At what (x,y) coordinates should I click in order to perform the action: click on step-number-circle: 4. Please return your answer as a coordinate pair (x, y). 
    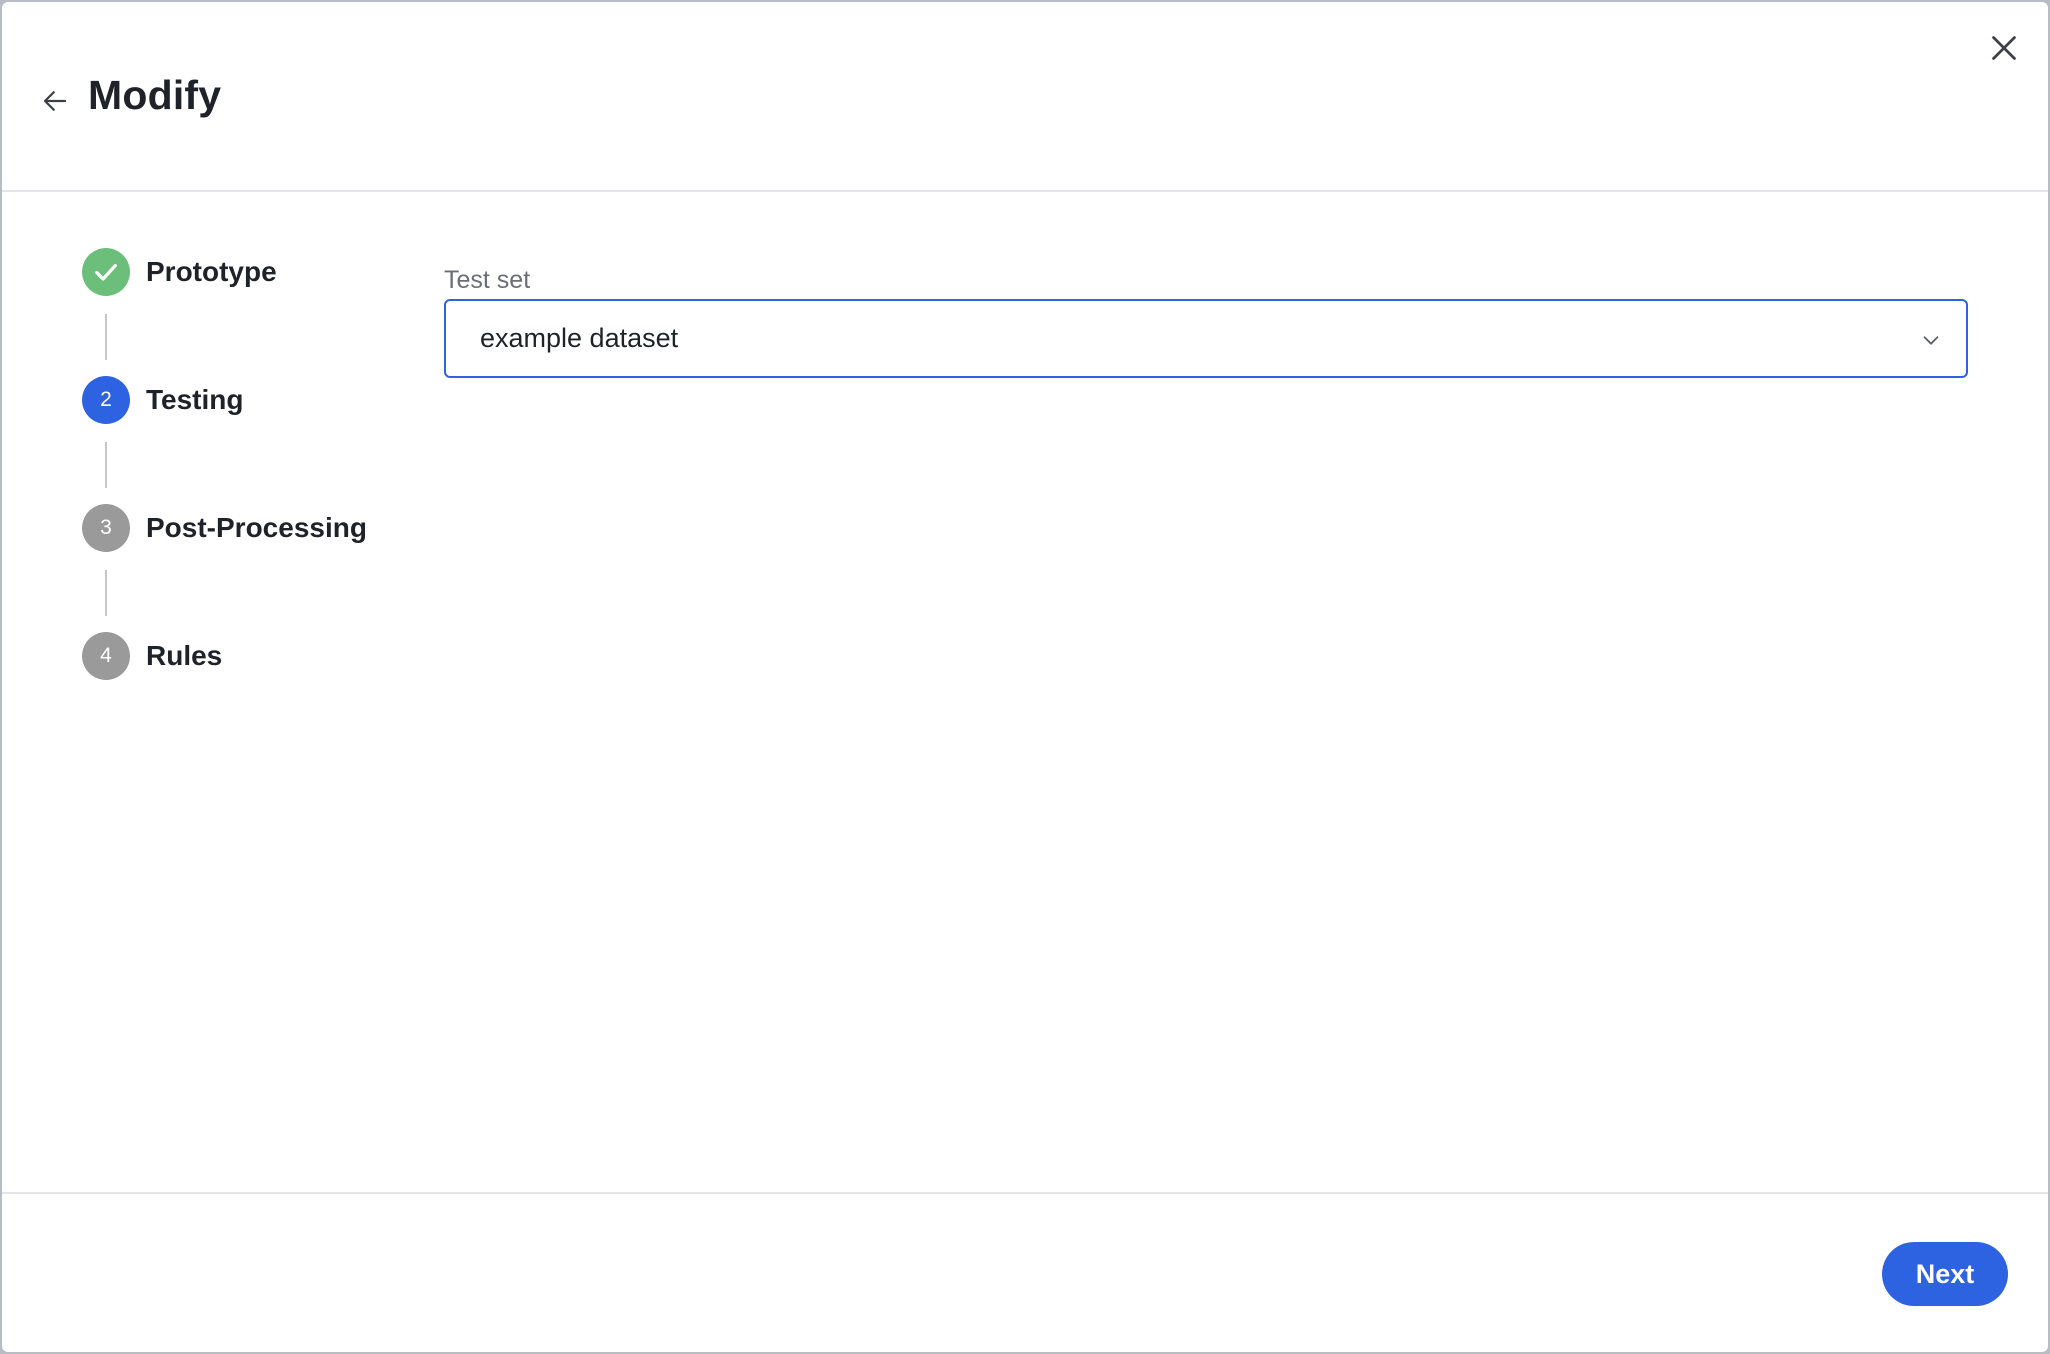
    Looking at the image, I should click on (106, 656).